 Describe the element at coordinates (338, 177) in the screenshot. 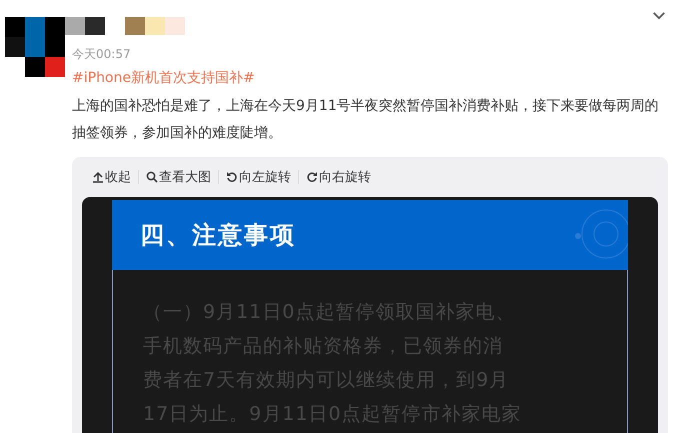

I see `rotate-right-button: 向右旋转` at that location.